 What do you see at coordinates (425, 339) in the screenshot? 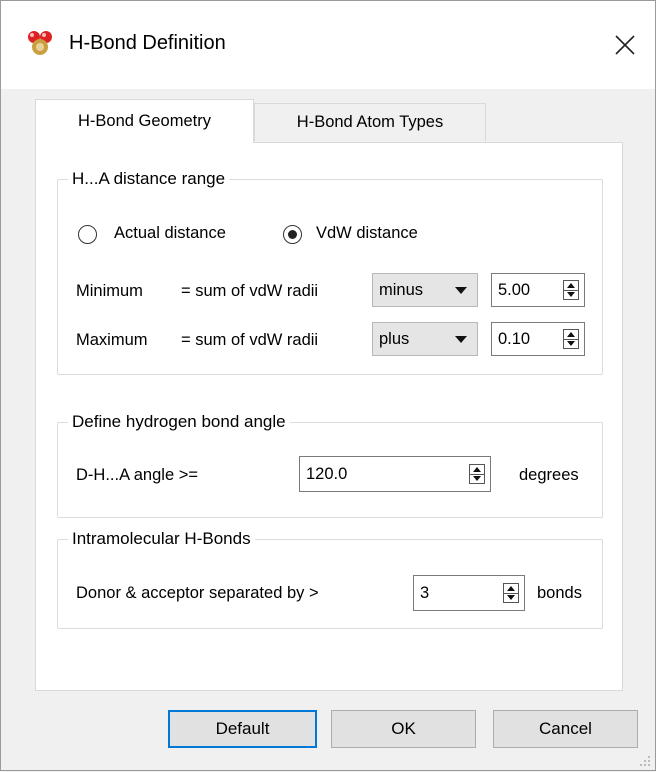
I see `maximum-operator-select: plus` at bounding box center [425, 339].